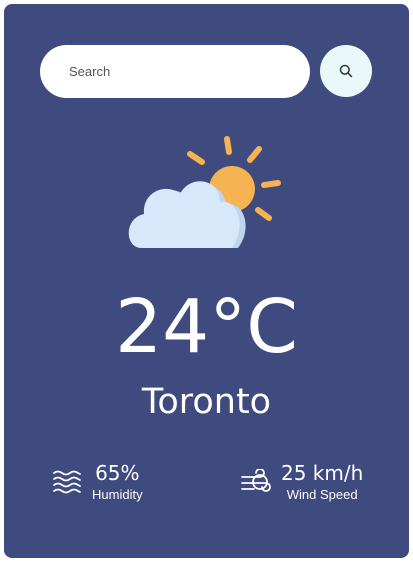 Image resolution: width=413 pixels, height=565 pixels. What do you see at coordinates (322, 494) in the screenshot?
I see `wind-label: Wind Speed` at bounding box center [322, 494].